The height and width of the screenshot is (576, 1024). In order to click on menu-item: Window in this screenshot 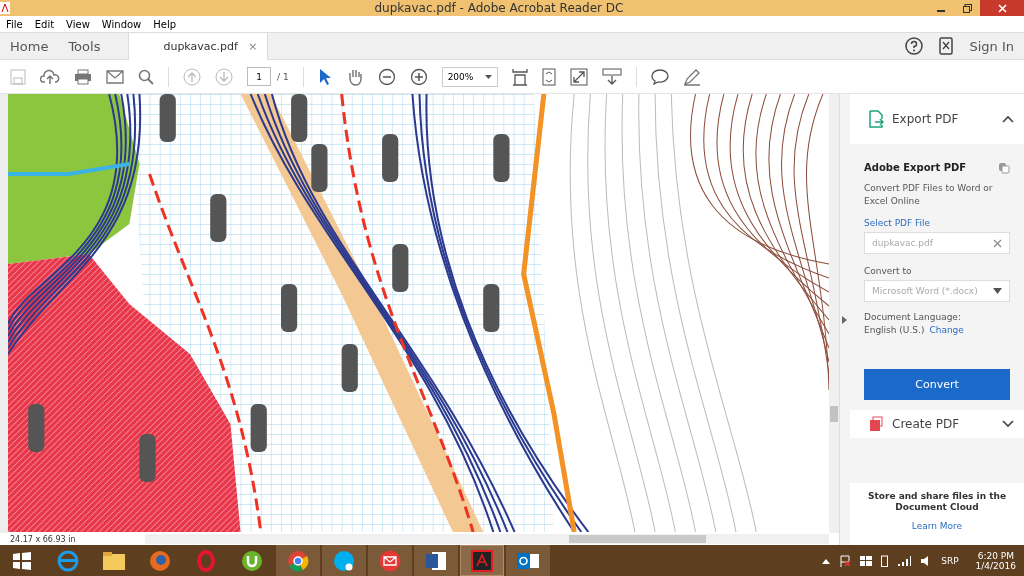, I will do `click(121, 24)`.